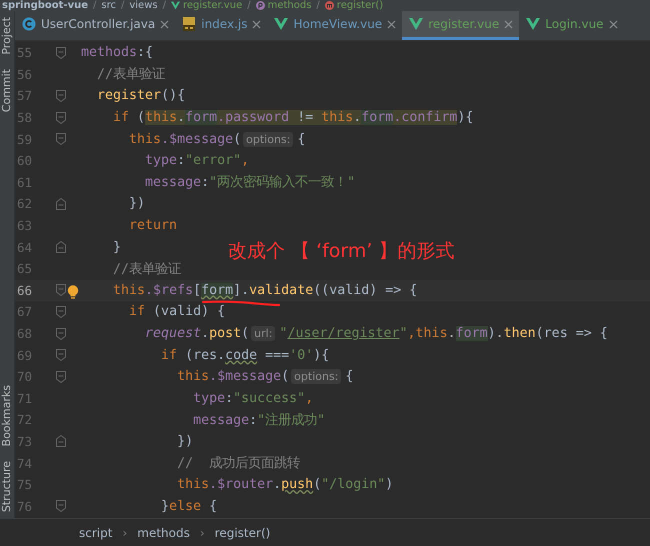 The width and height of the screenshot is (650, 546). What do you see at coordinates (197, 334) in the screenshot?
I see `code-text: request.post(` at bounding box center [197, 334].